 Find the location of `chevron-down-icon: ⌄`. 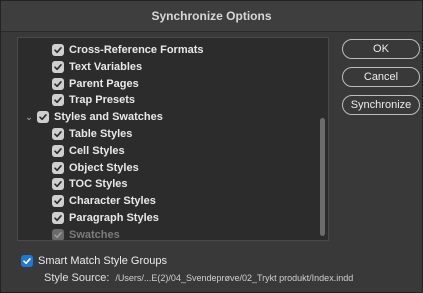

chevron-down-icon: ⌄ is located at coordinates (29, 117).